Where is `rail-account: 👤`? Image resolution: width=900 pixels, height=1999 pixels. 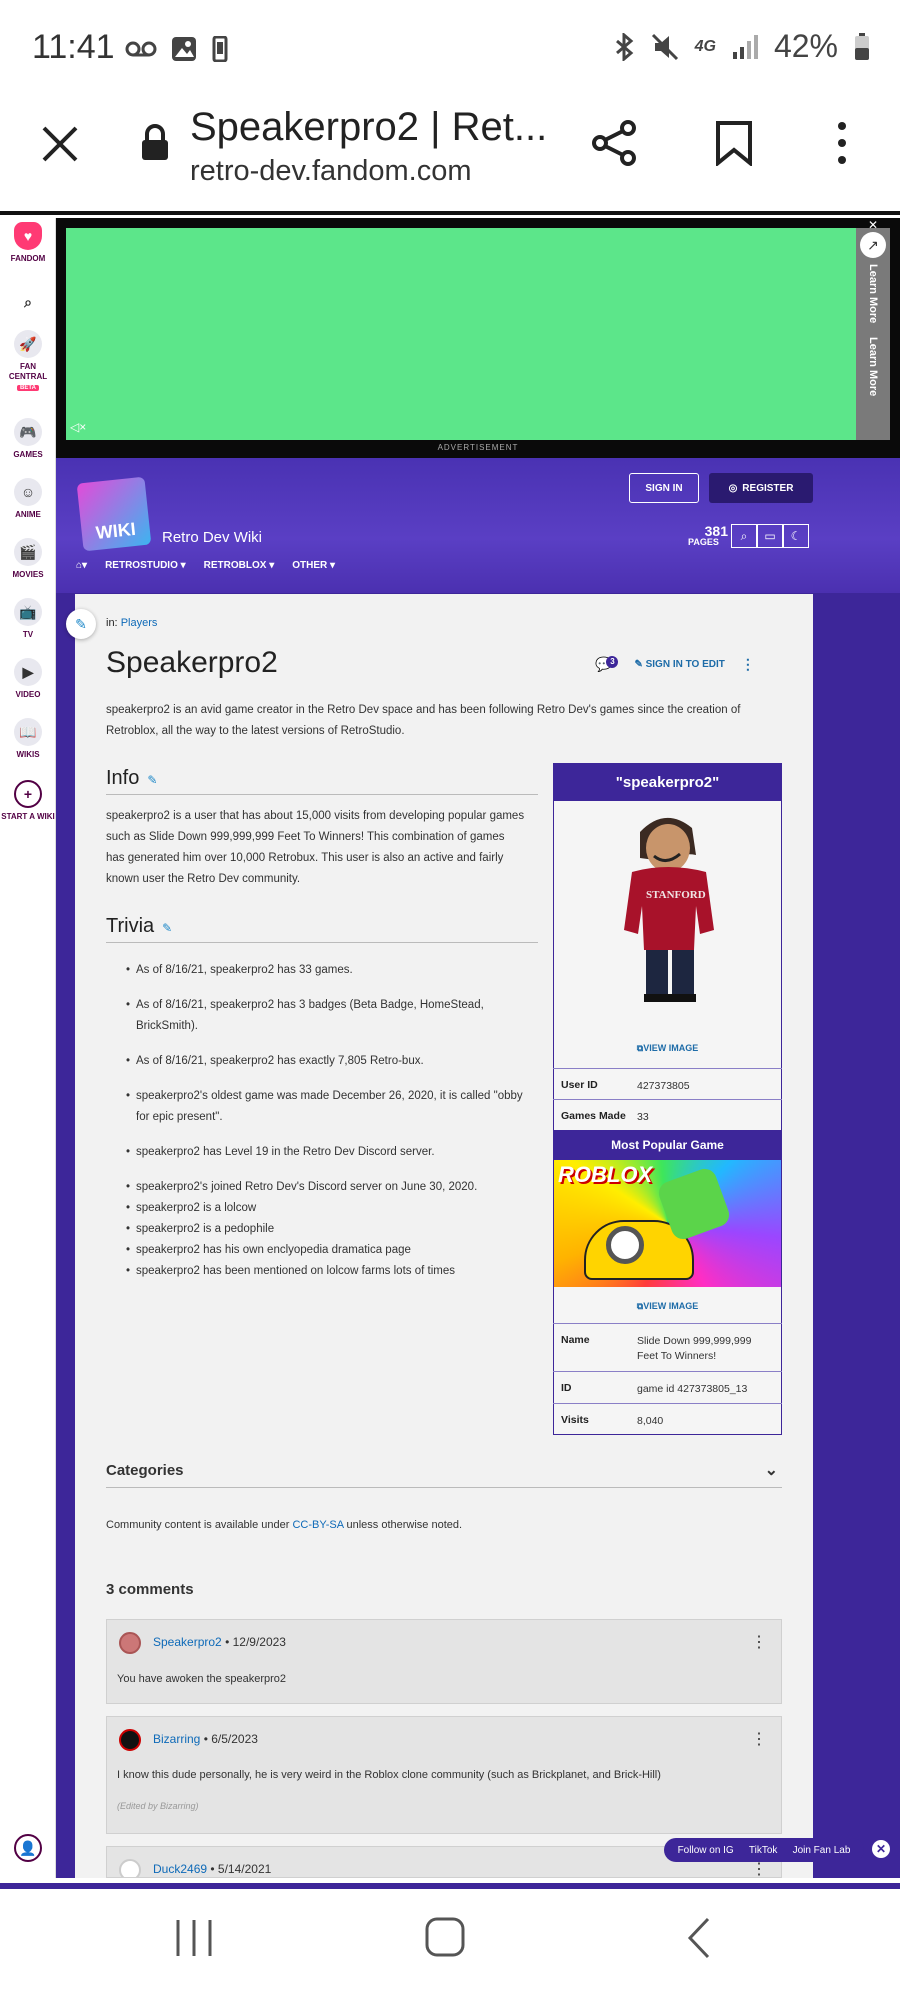 rail-account: 👤 is located at coordinates (28, 1850).